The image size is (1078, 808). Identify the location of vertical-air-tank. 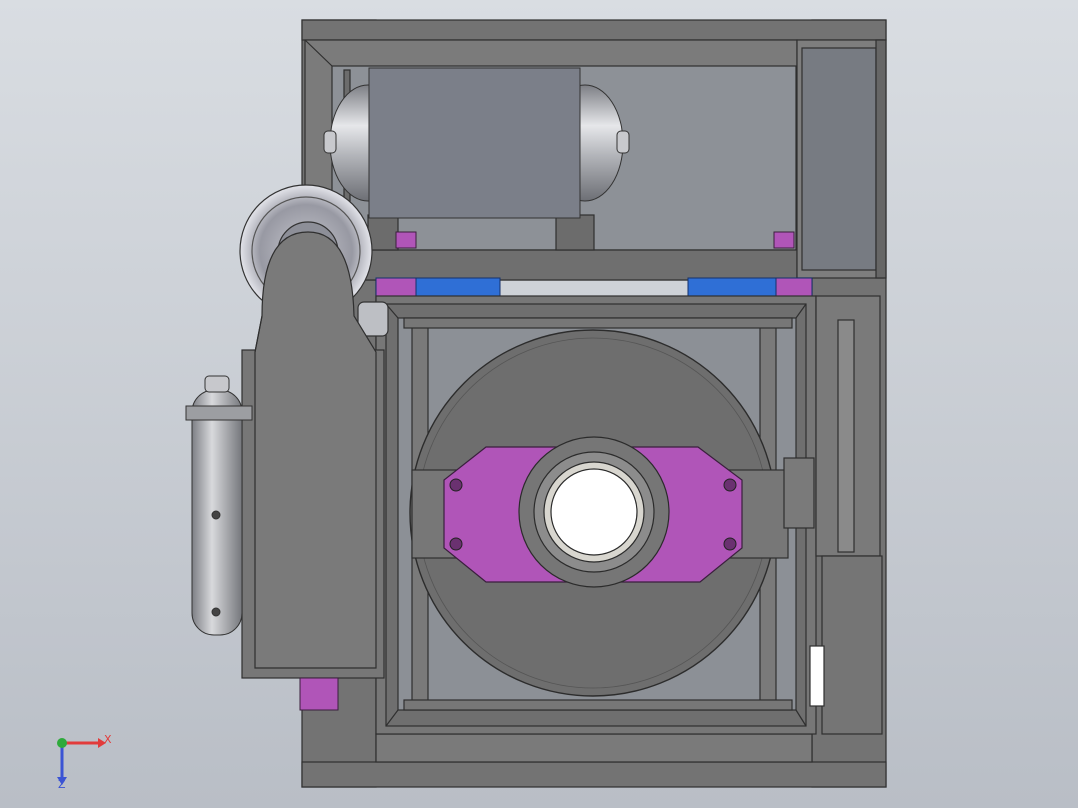
(219, 505).